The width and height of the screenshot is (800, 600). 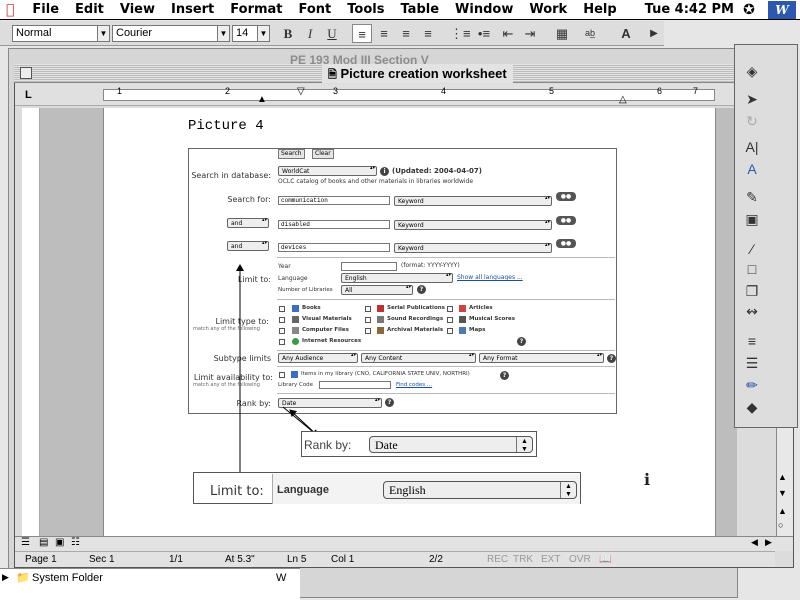 What do you see at coordinates (550, 559) in the screenshot?
I see `status-ext: EXT` at bounding box center [550, 559].